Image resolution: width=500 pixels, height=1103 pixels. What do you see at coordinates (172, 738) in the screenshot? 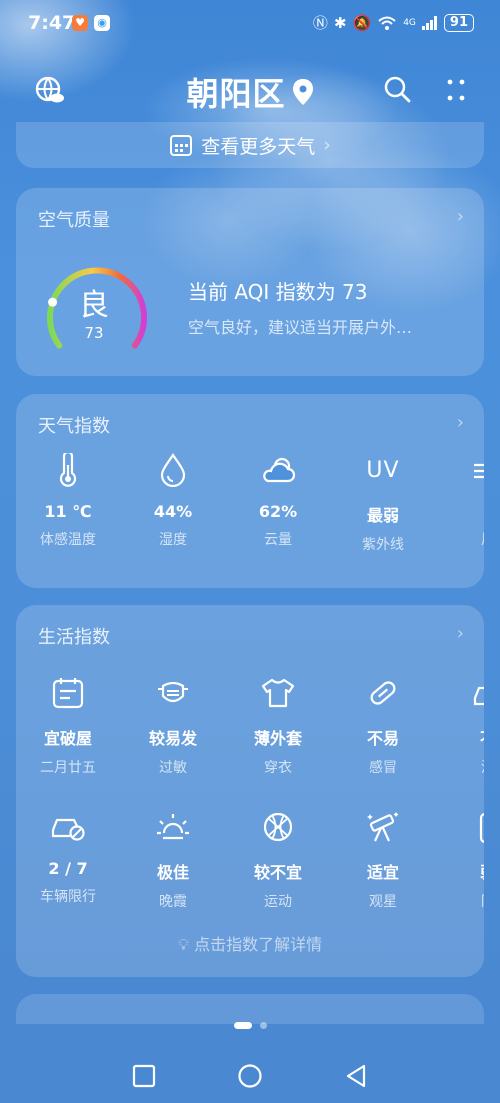
I see `life-value: 较易发` at bounding box center [172, 738].